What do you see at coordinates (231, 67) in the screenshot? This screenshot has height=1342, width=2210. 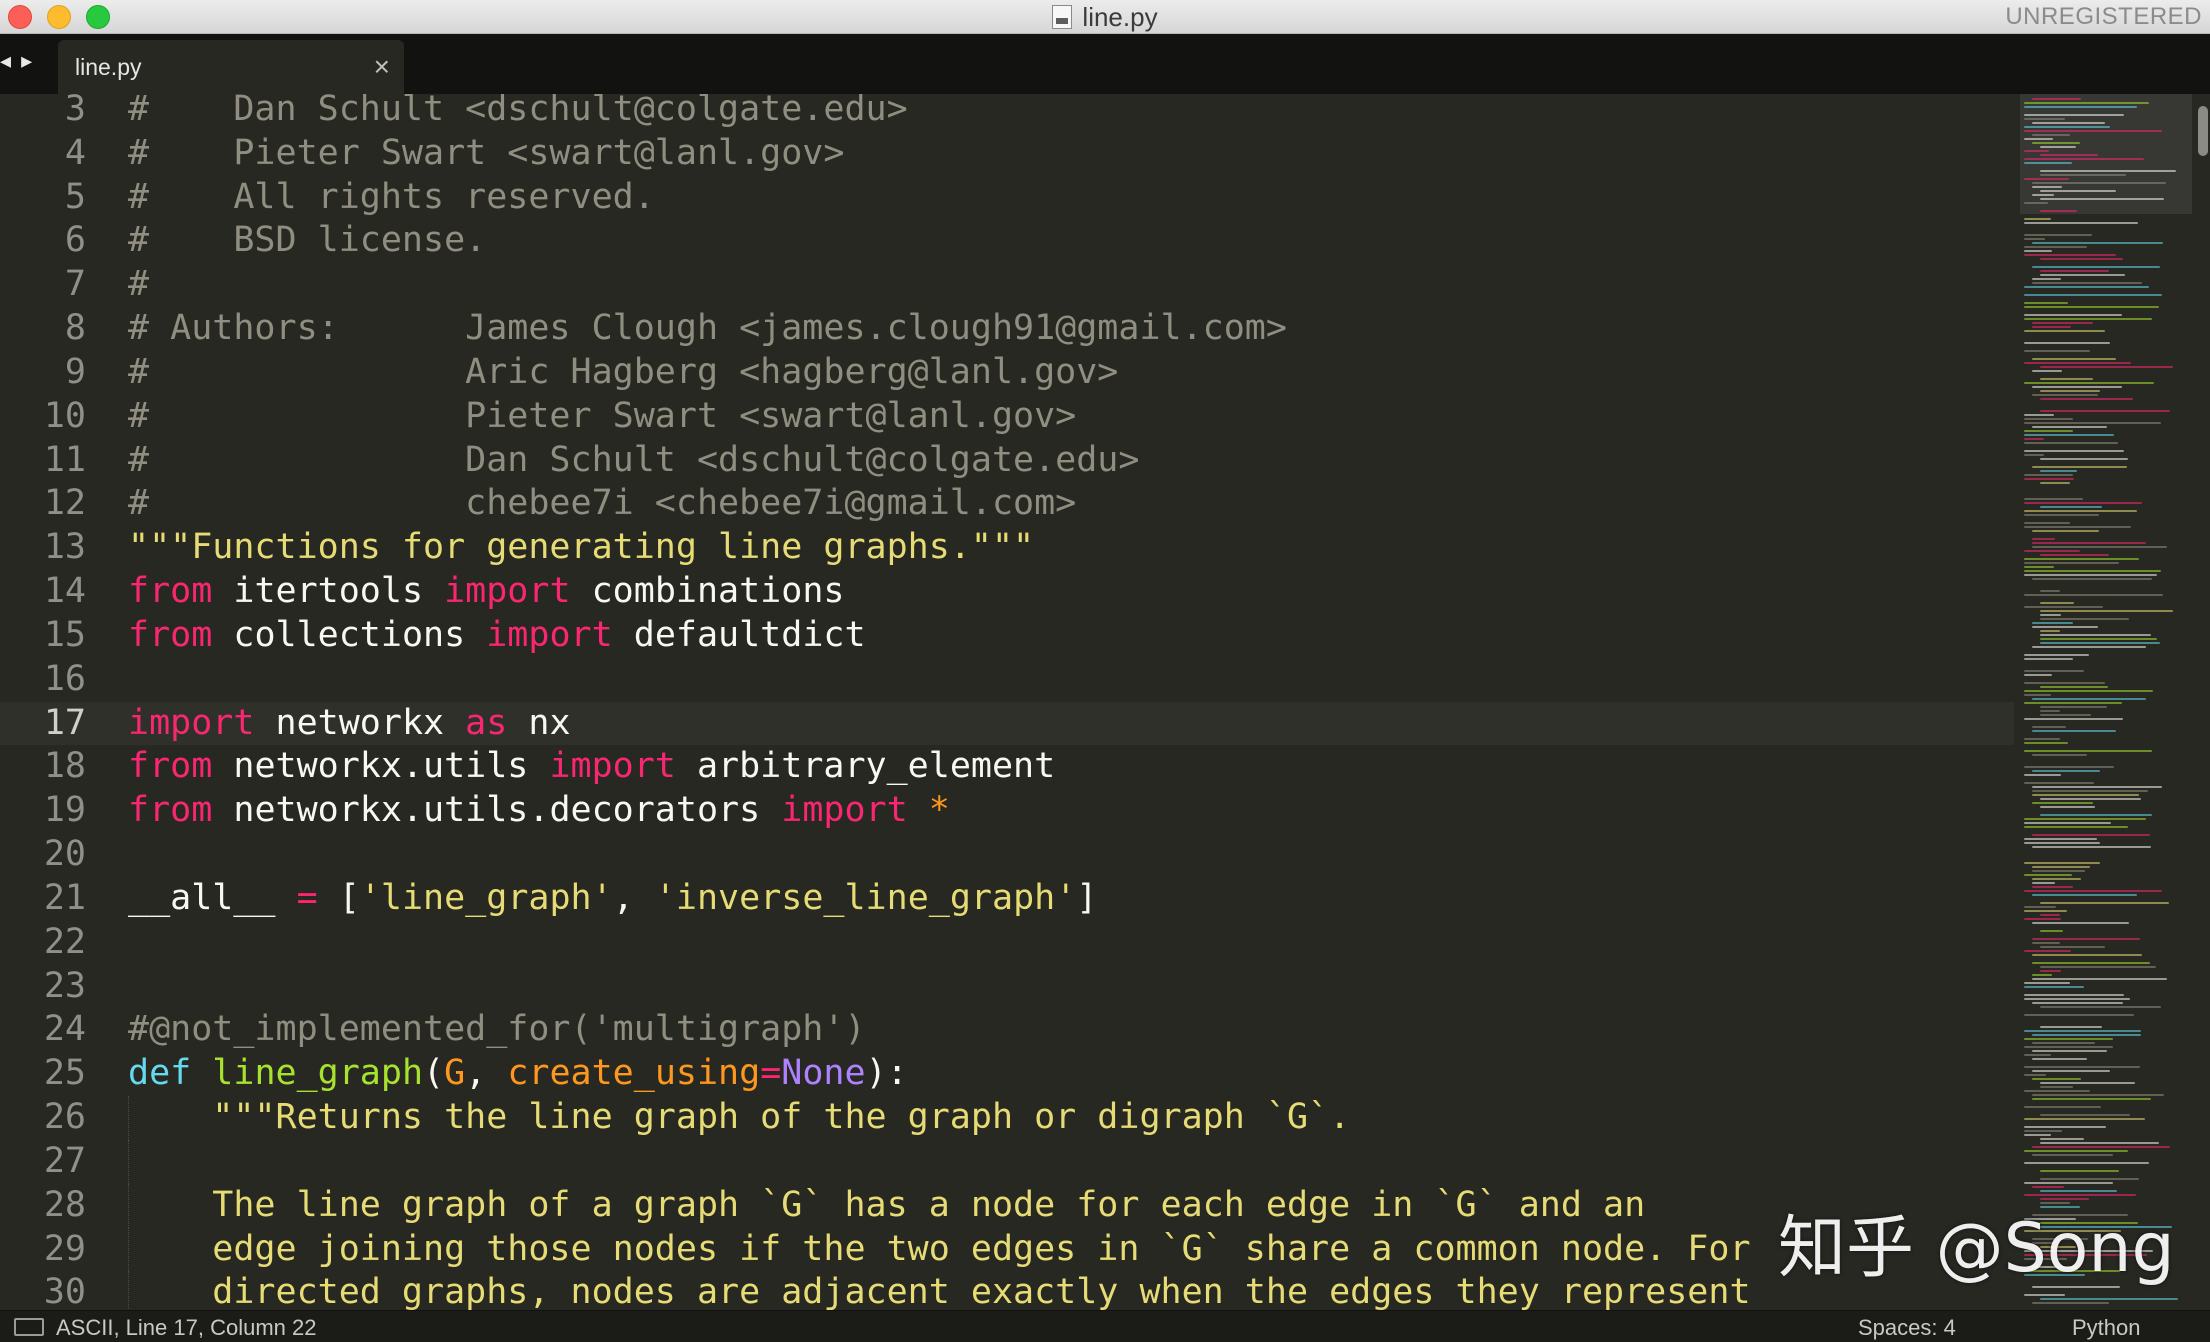 I see `tab-line-py: line.py ×` at bounding box center [231, 67].